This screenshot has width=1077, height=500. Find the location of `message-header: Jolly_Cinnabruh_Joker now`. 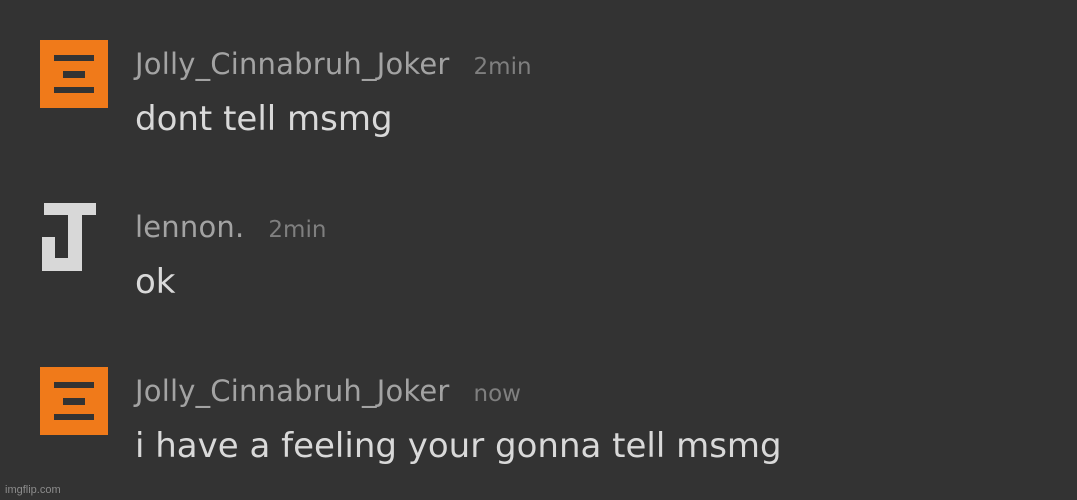

message-header: Jolly_Cinnabruh_Joker now is located at coordinates (328, 391).